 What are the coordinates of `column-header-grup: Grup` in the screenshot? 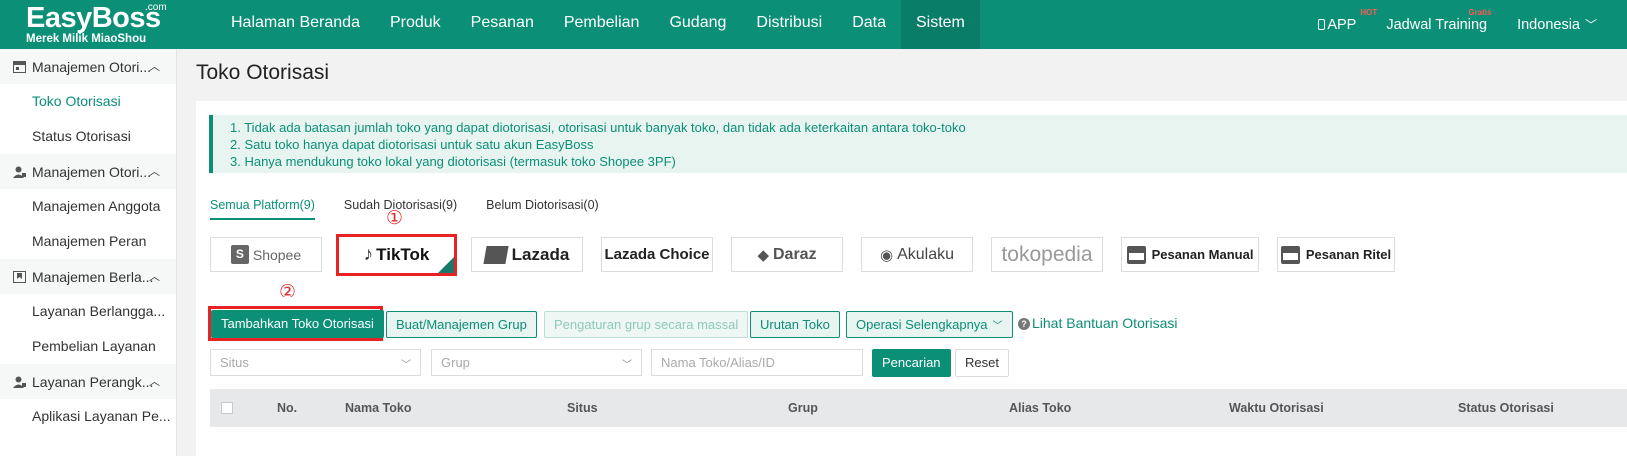 It's located at (803, 408).